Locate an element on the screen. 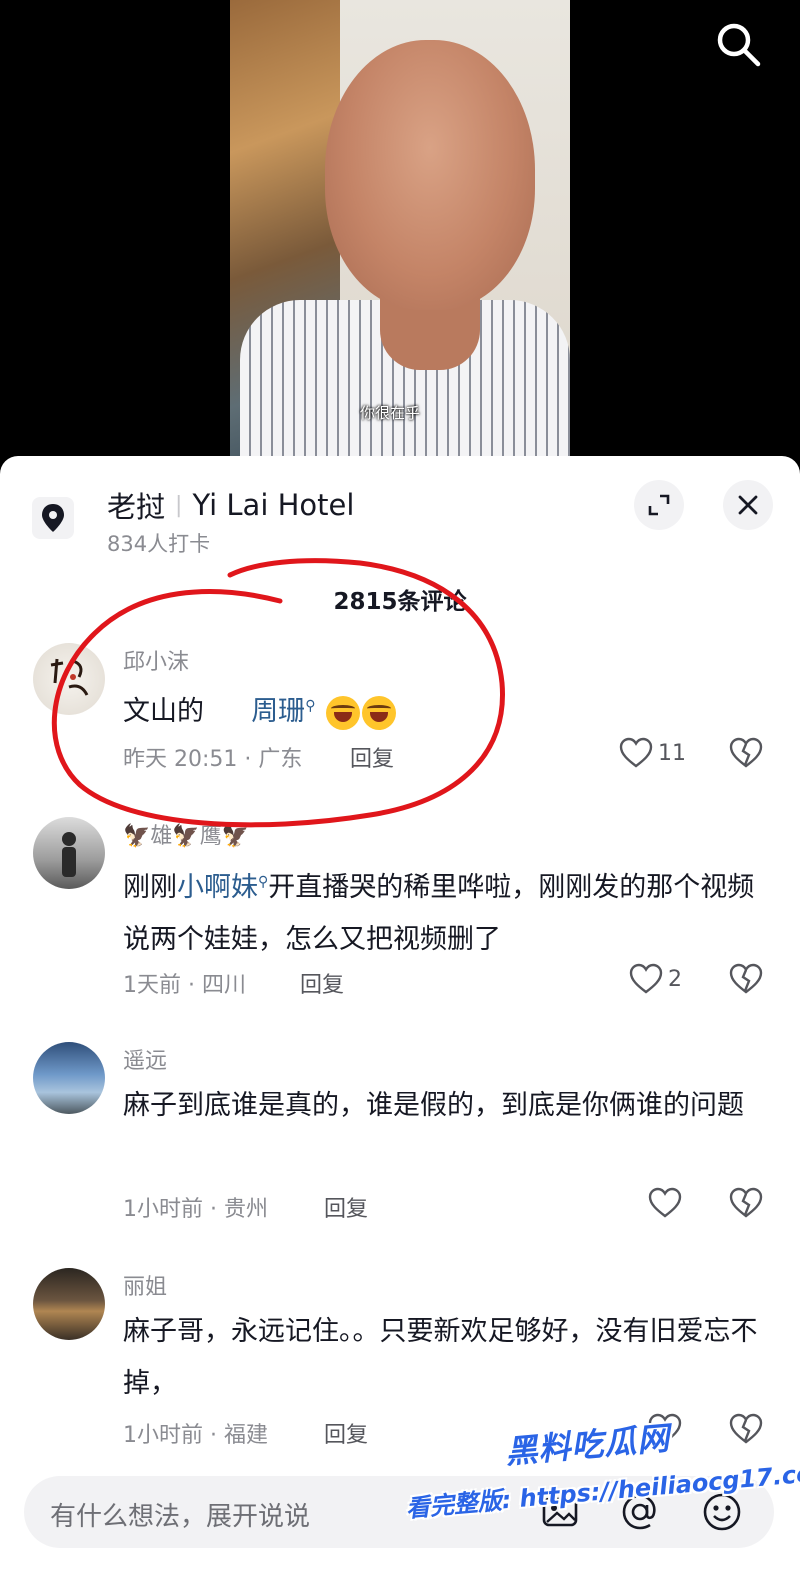 The width and height of the screenshot is (800, 1573). comment-username: 🦅雄🦅鹰🦅 is located at coordinates (186, 834).